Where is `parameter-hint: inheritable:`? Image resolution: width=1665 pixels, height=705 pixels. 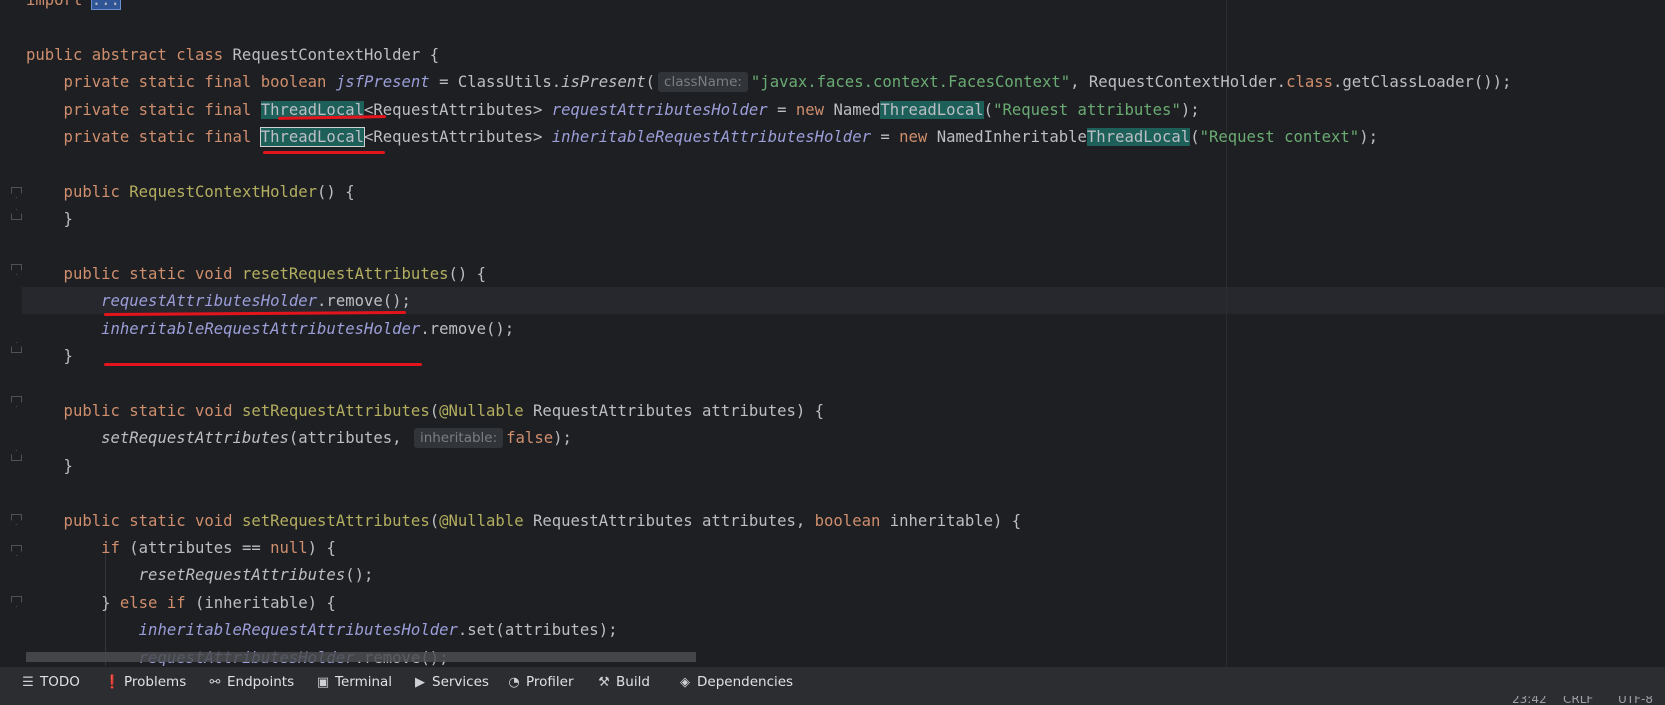 parameter-hint: inheritable: is located at coordinates (458, 438).